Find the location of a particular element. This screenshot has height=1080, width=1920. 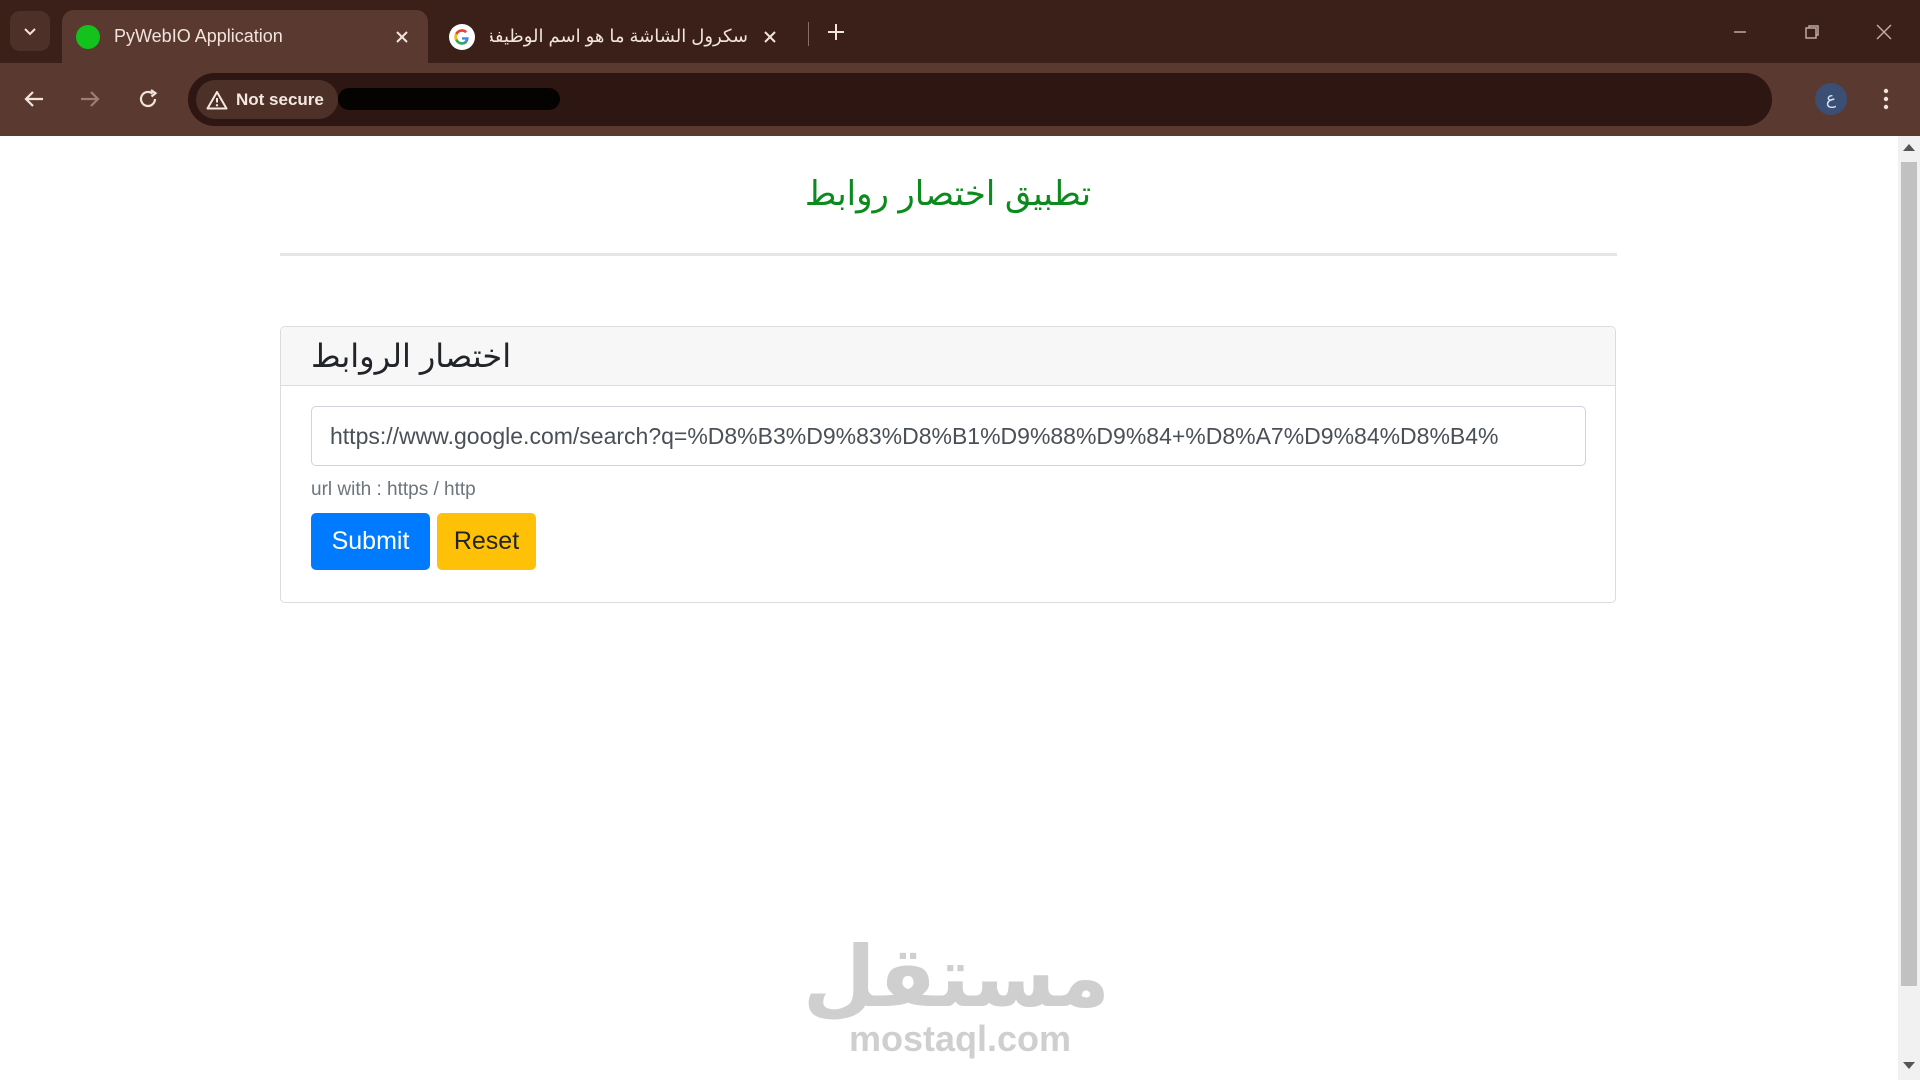

new-tab-button is located at coordinates (836, 32).